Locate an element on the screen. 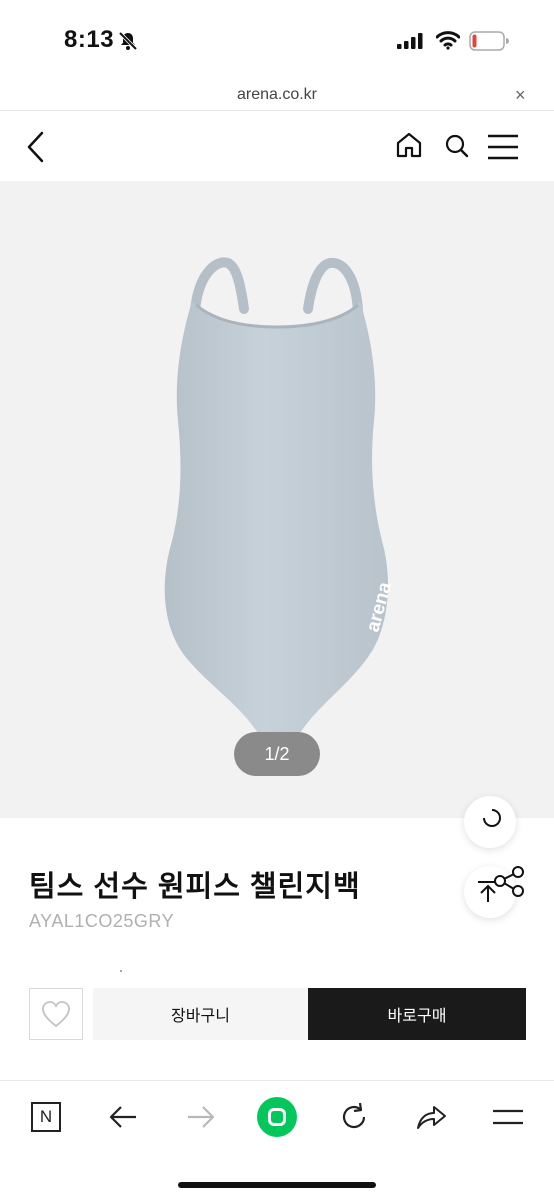  green-home-button is located at coordinates (277, 1117).